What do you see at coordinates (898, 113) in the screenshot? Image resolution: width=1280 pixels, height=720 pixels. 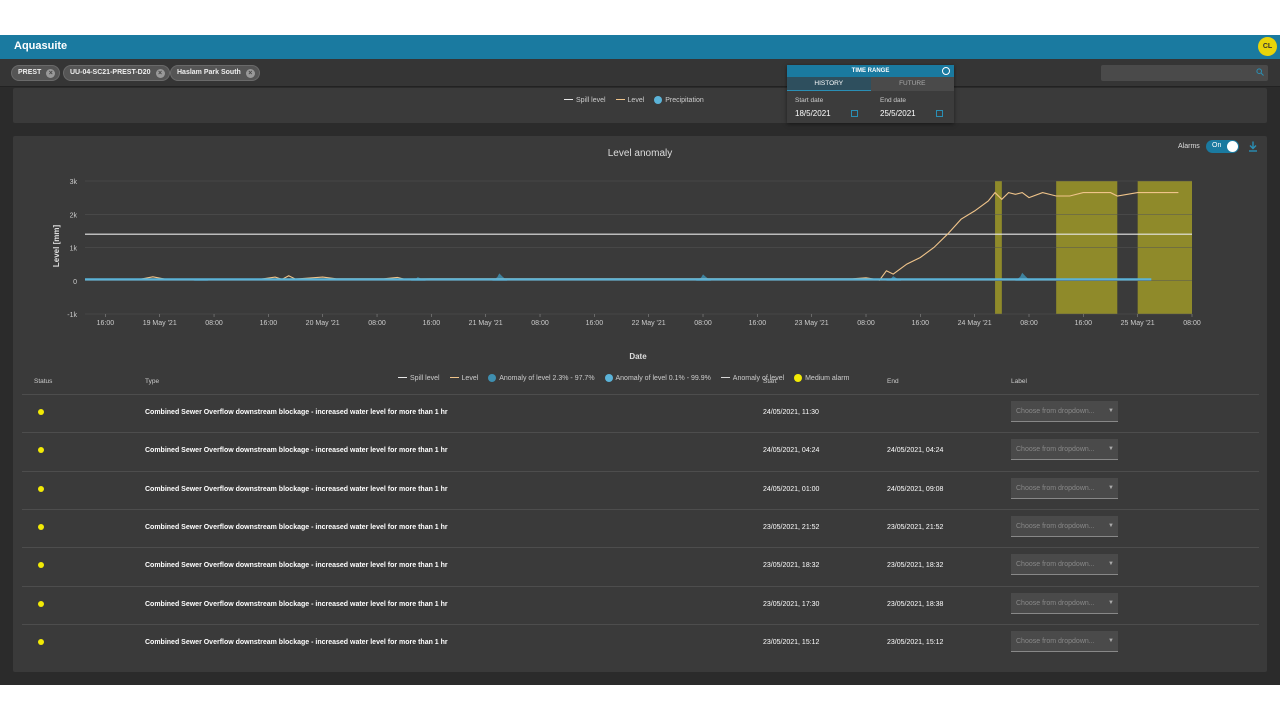 I see `end-date-field: 25/5/2021` at bounding box center [898, 113].